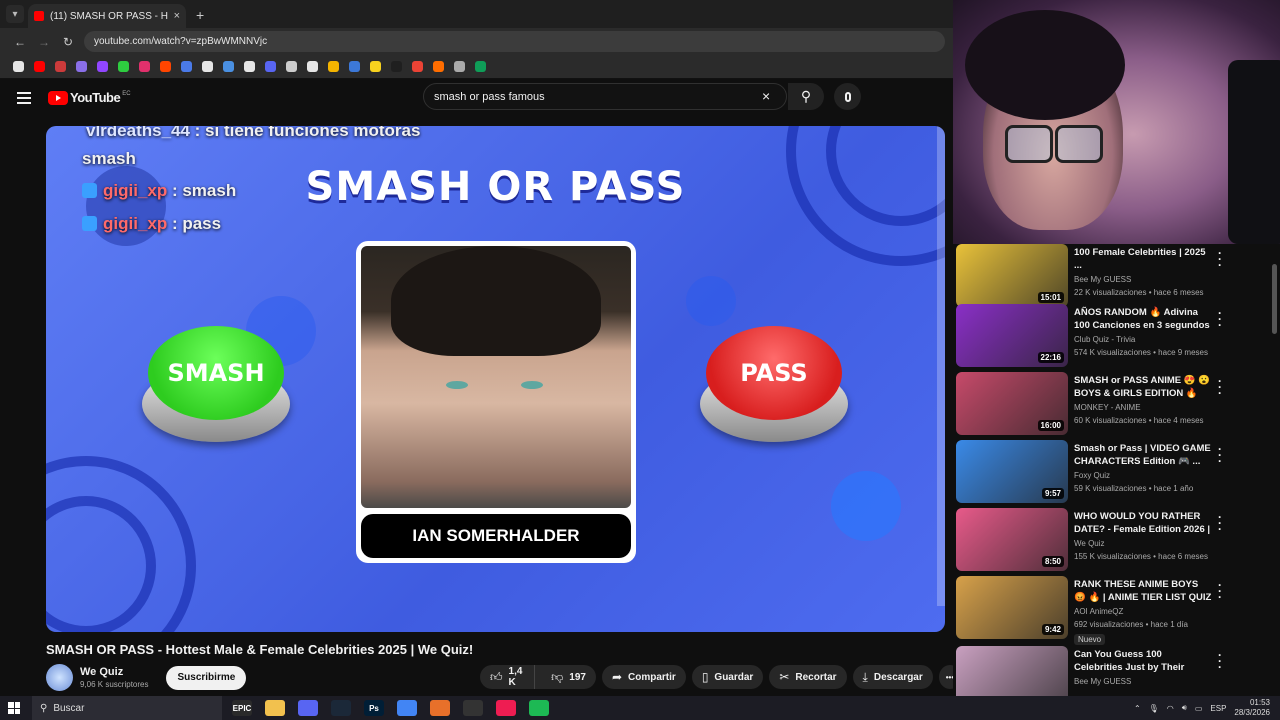  I want to click on reload-icon: ↻, so click(68, 42).